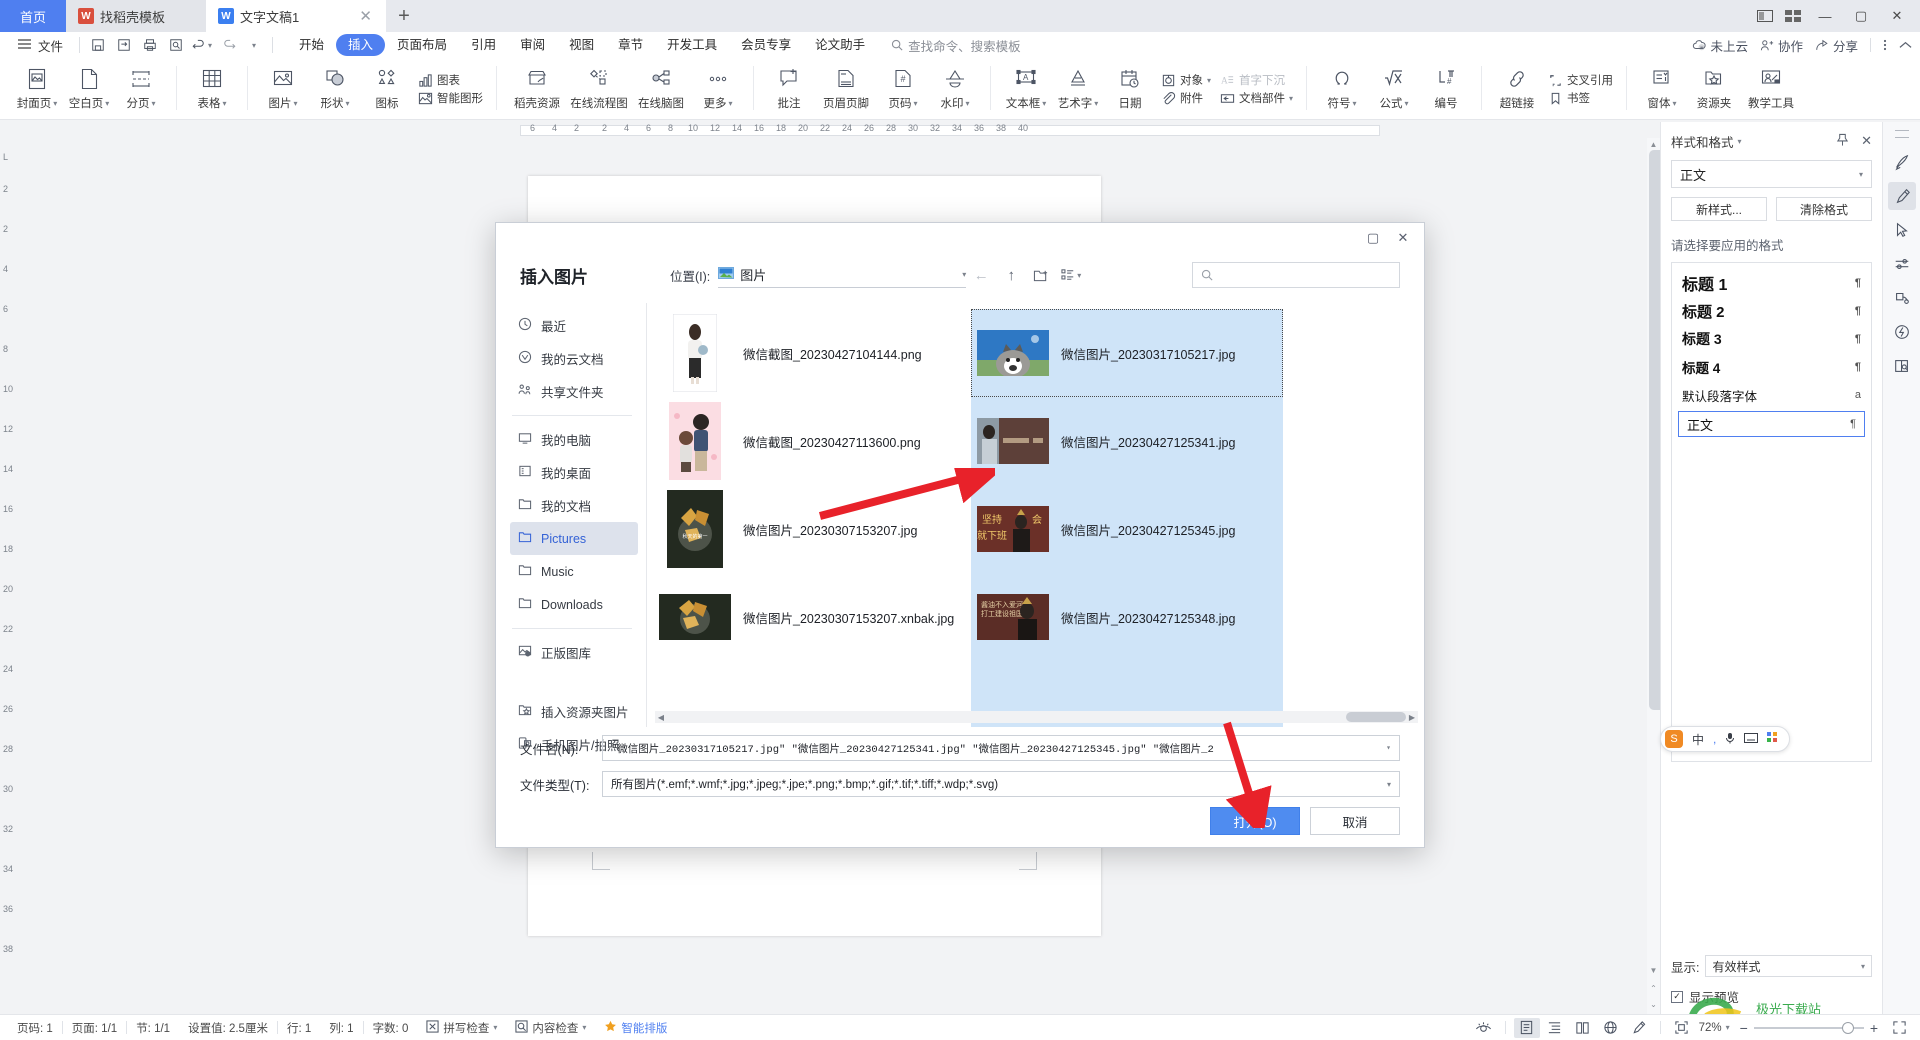 Image resolution: width=1920 pixels, height=1040 pixels. What do you see at coordinates (789, 88) in the screenshot?
I see `ribbon-comment: 批注` at bounding box center [789, 88].